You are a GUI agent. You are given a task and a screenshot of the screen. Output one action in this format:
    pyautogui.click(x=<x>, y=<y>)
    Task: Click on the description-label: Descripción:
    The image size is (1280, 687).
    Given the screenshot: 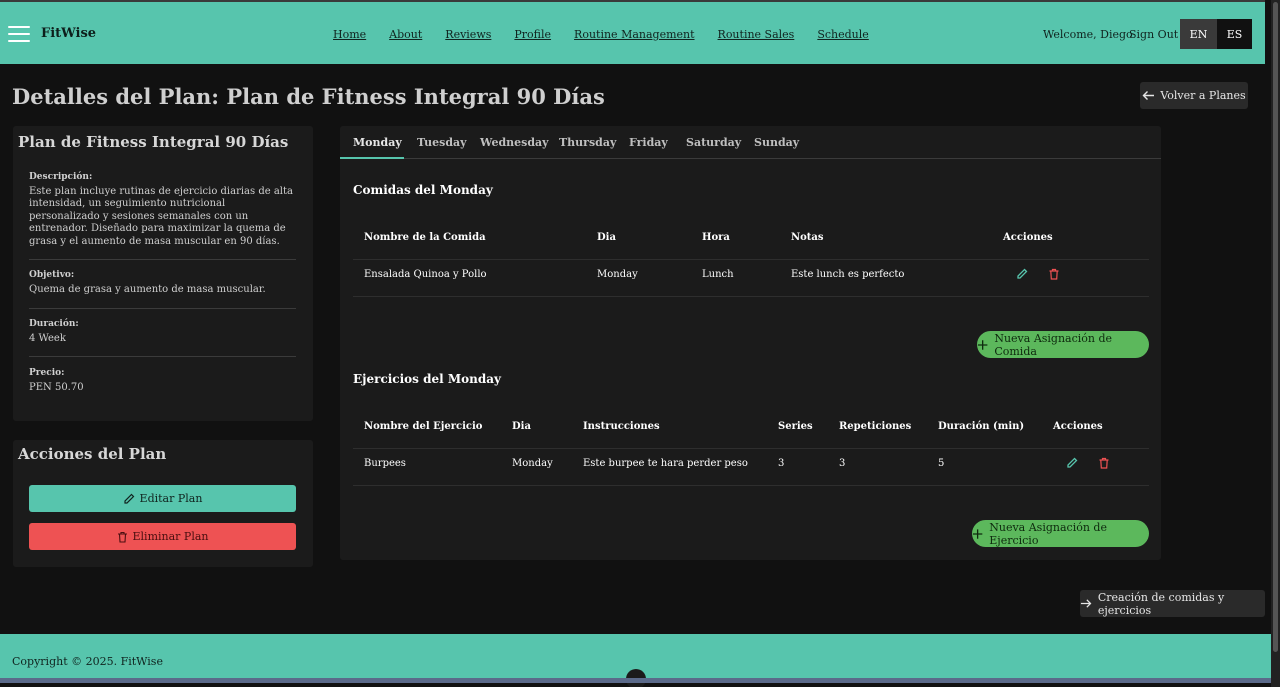 What is the action you would take?
    pyautogui.click(x=61, y=177)
    